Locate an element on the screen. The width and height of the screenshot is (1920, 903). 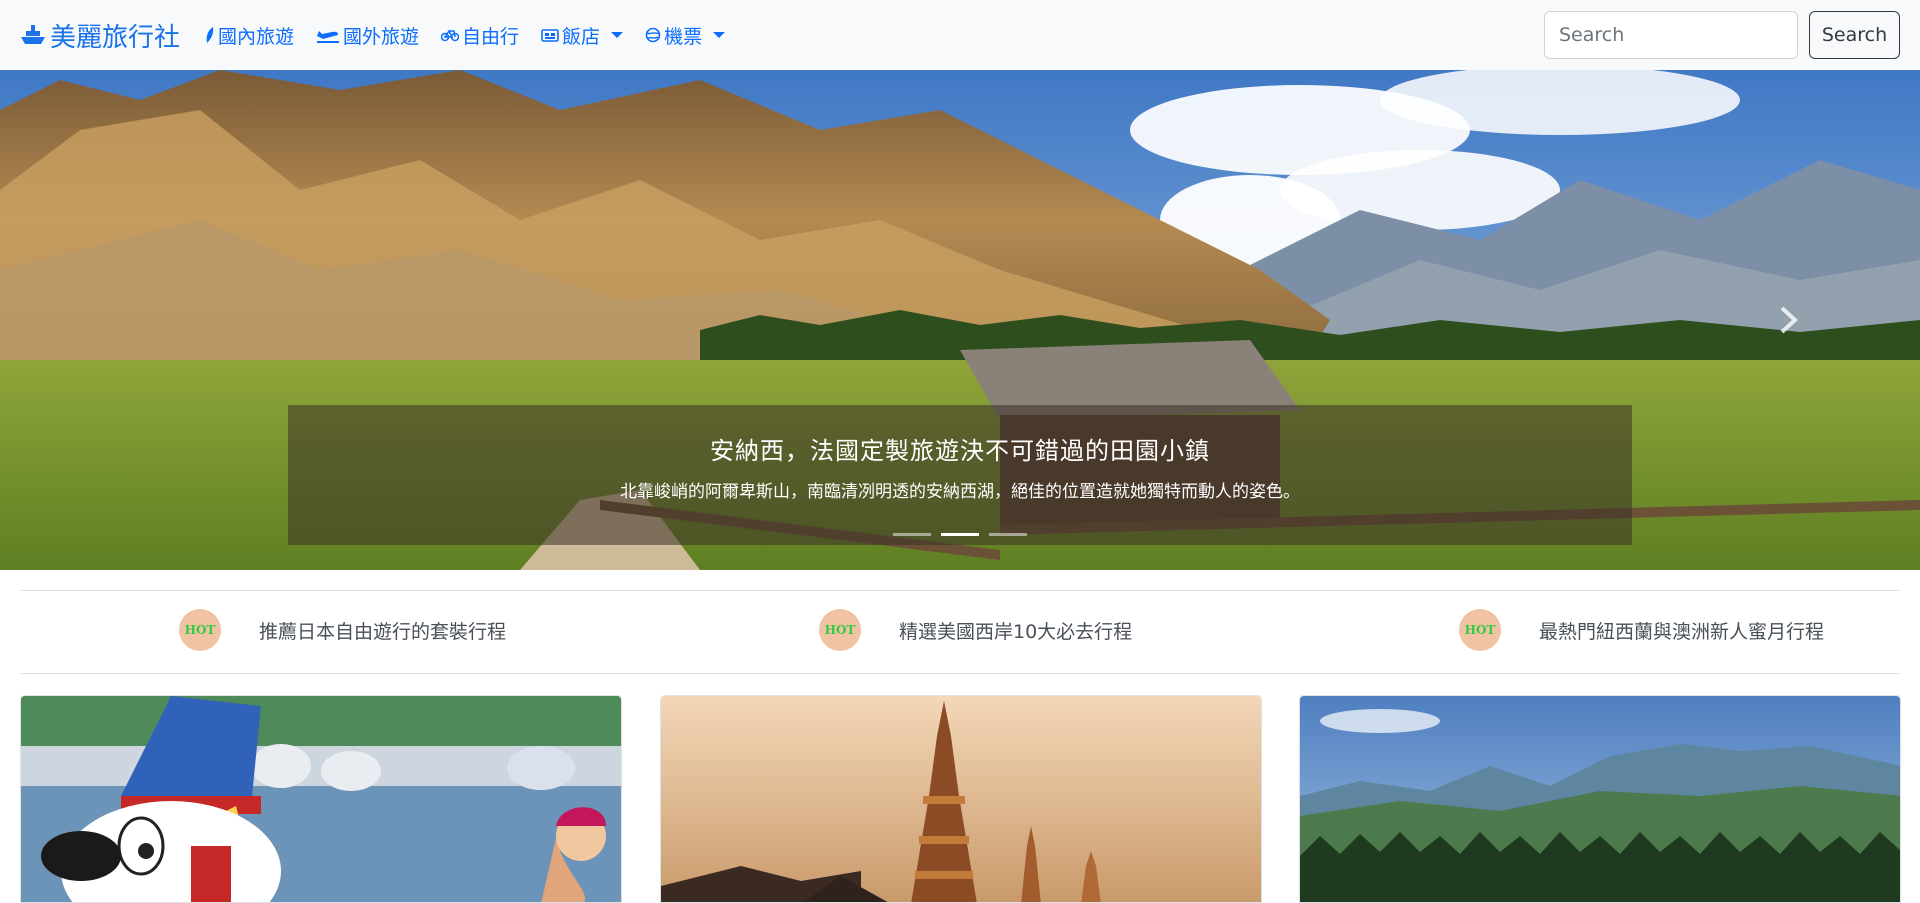
leaf-icon is located at coordinates (210, 35).